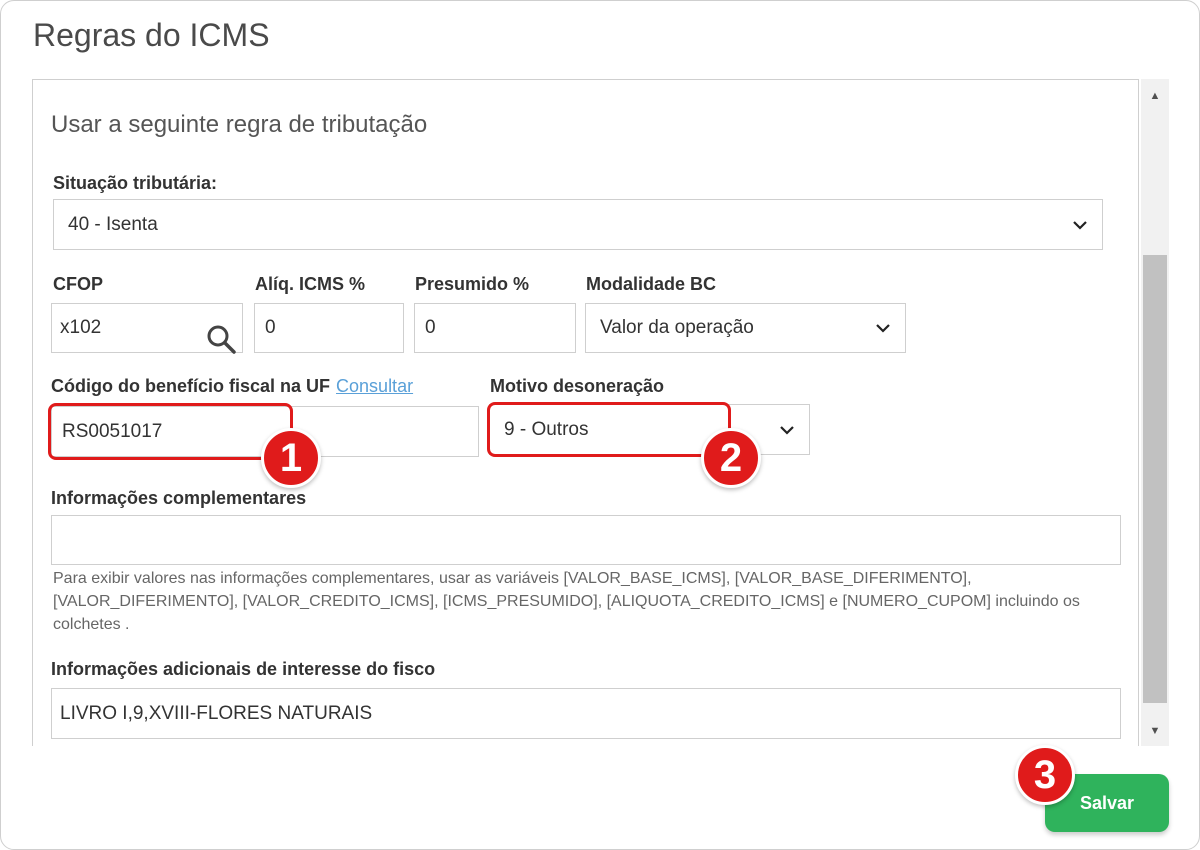 This screenshot has height=850, width=1200. What do you see at coordinates (430, 327) in the screenshot?
I see `presumido-value: 0` at bounding box center [430, 327].